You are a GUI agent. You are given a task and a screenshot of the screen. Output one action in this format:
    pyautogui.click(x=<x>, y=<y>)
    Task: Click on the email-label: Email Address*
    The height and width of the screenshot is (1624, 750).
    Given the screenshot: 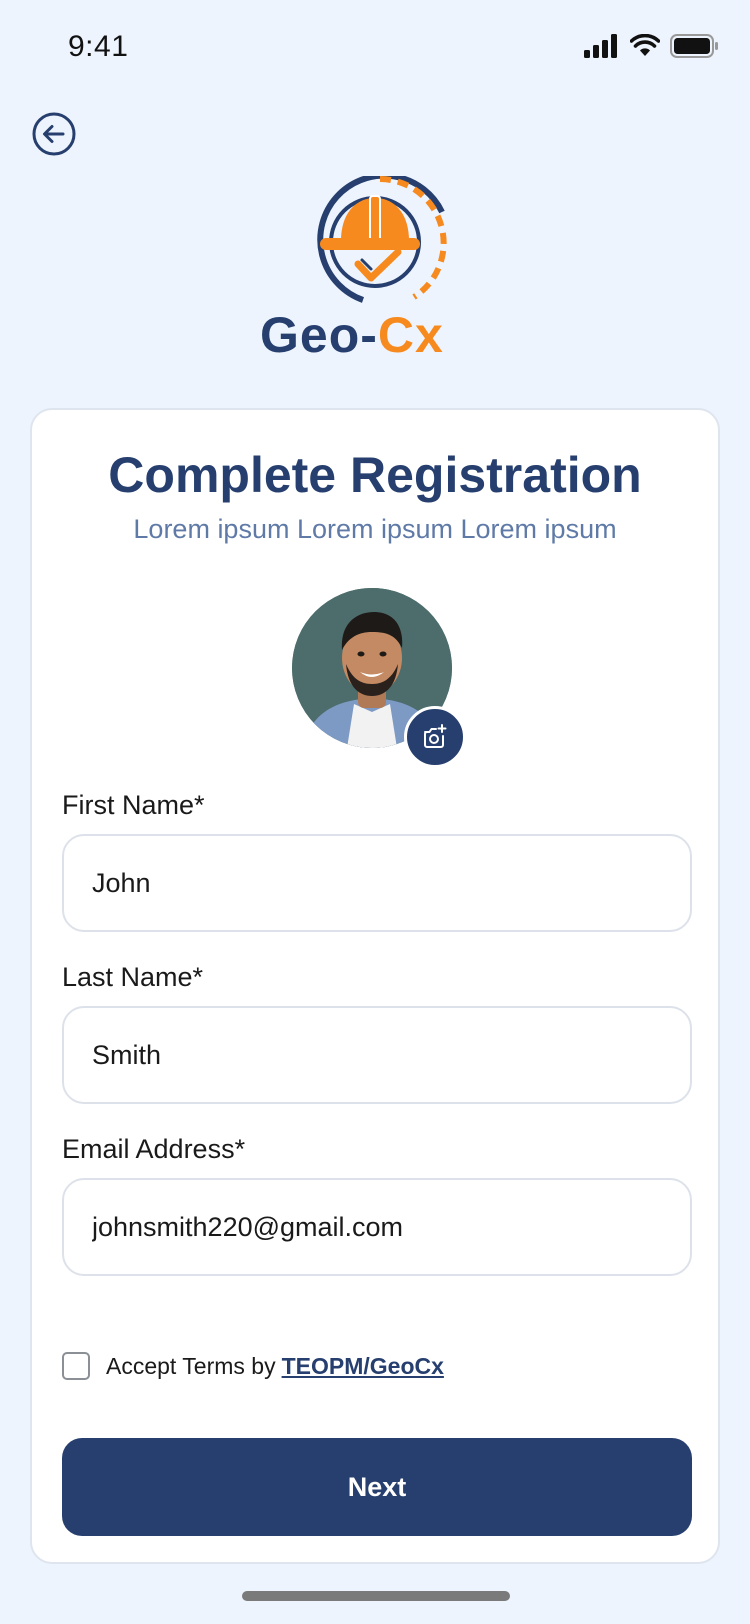 What is the action you would take?
    pyautogui.click(x=154, y=1149)
    